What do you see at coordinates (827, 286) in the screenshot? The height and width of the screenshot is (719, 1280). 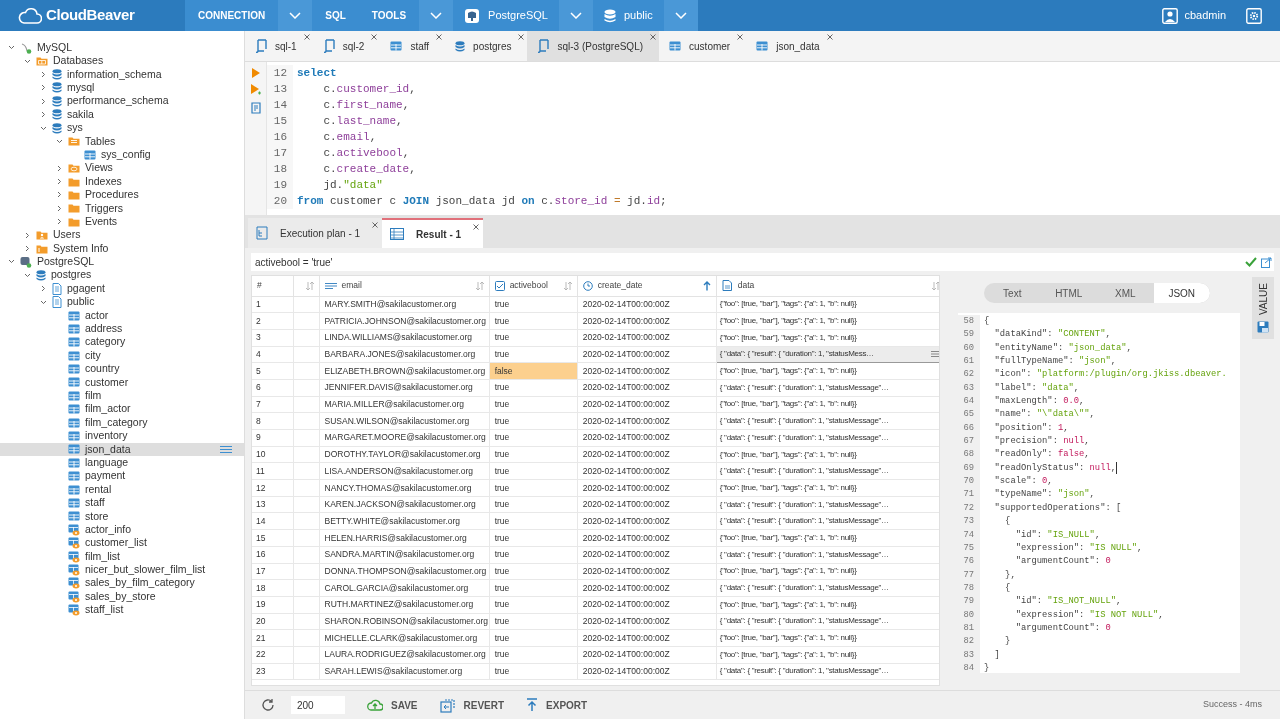 I see `column-header: data` at bounding box center [827, 286].